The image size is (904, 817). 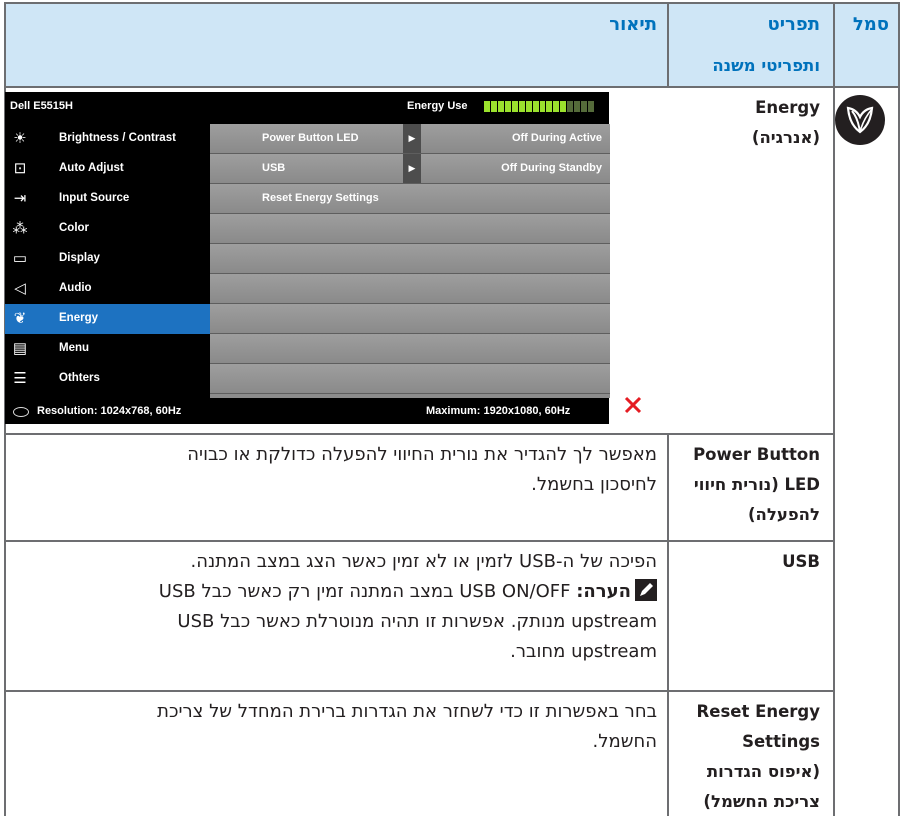 I want to click on osd-menu-item: ▭ Display, so click(x=107, y=259).